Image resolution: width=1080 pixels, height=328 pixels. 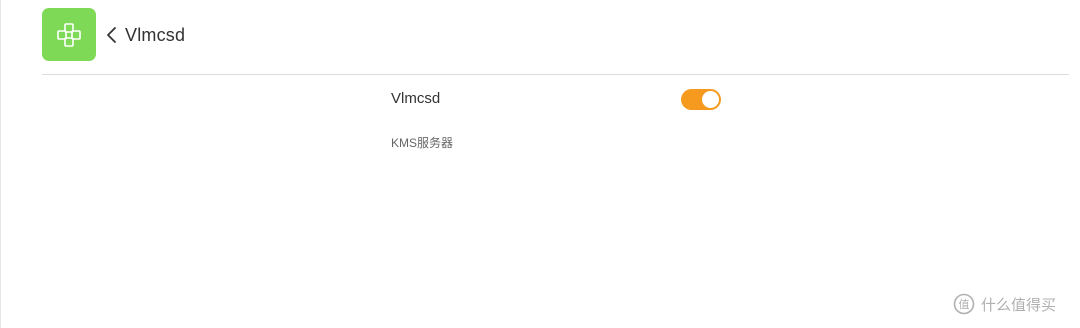 I want to click on enable-toggle, so click(x=701, y=99).